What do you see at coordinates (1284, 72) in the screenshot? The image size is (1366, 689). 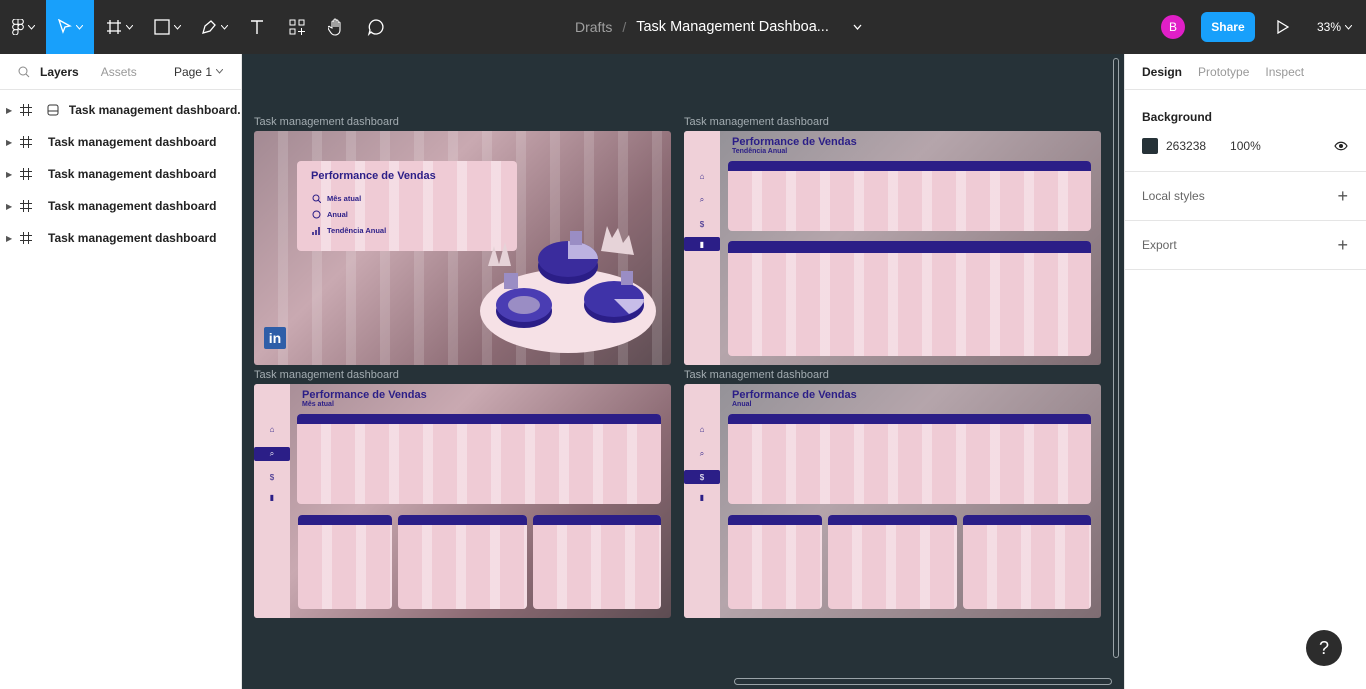 I see `tab-inspect: Inspect` at bounding box center [1284, 72].